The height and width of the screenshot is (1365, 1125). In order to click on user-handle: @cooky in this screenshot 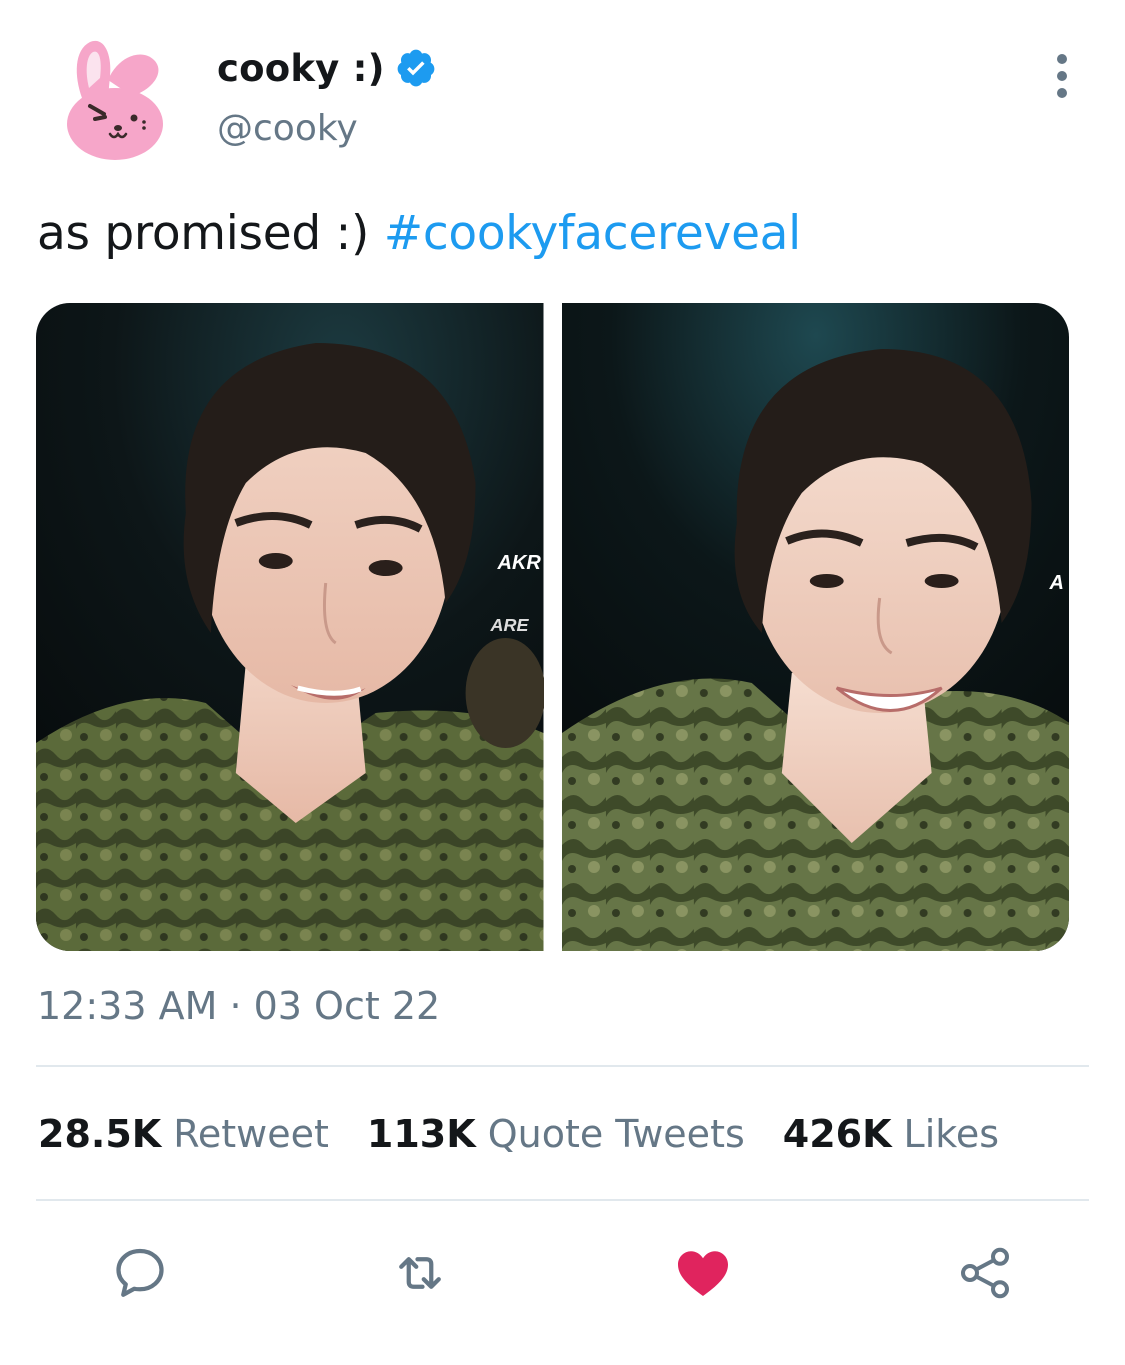, I will do `click(287, 128)`.